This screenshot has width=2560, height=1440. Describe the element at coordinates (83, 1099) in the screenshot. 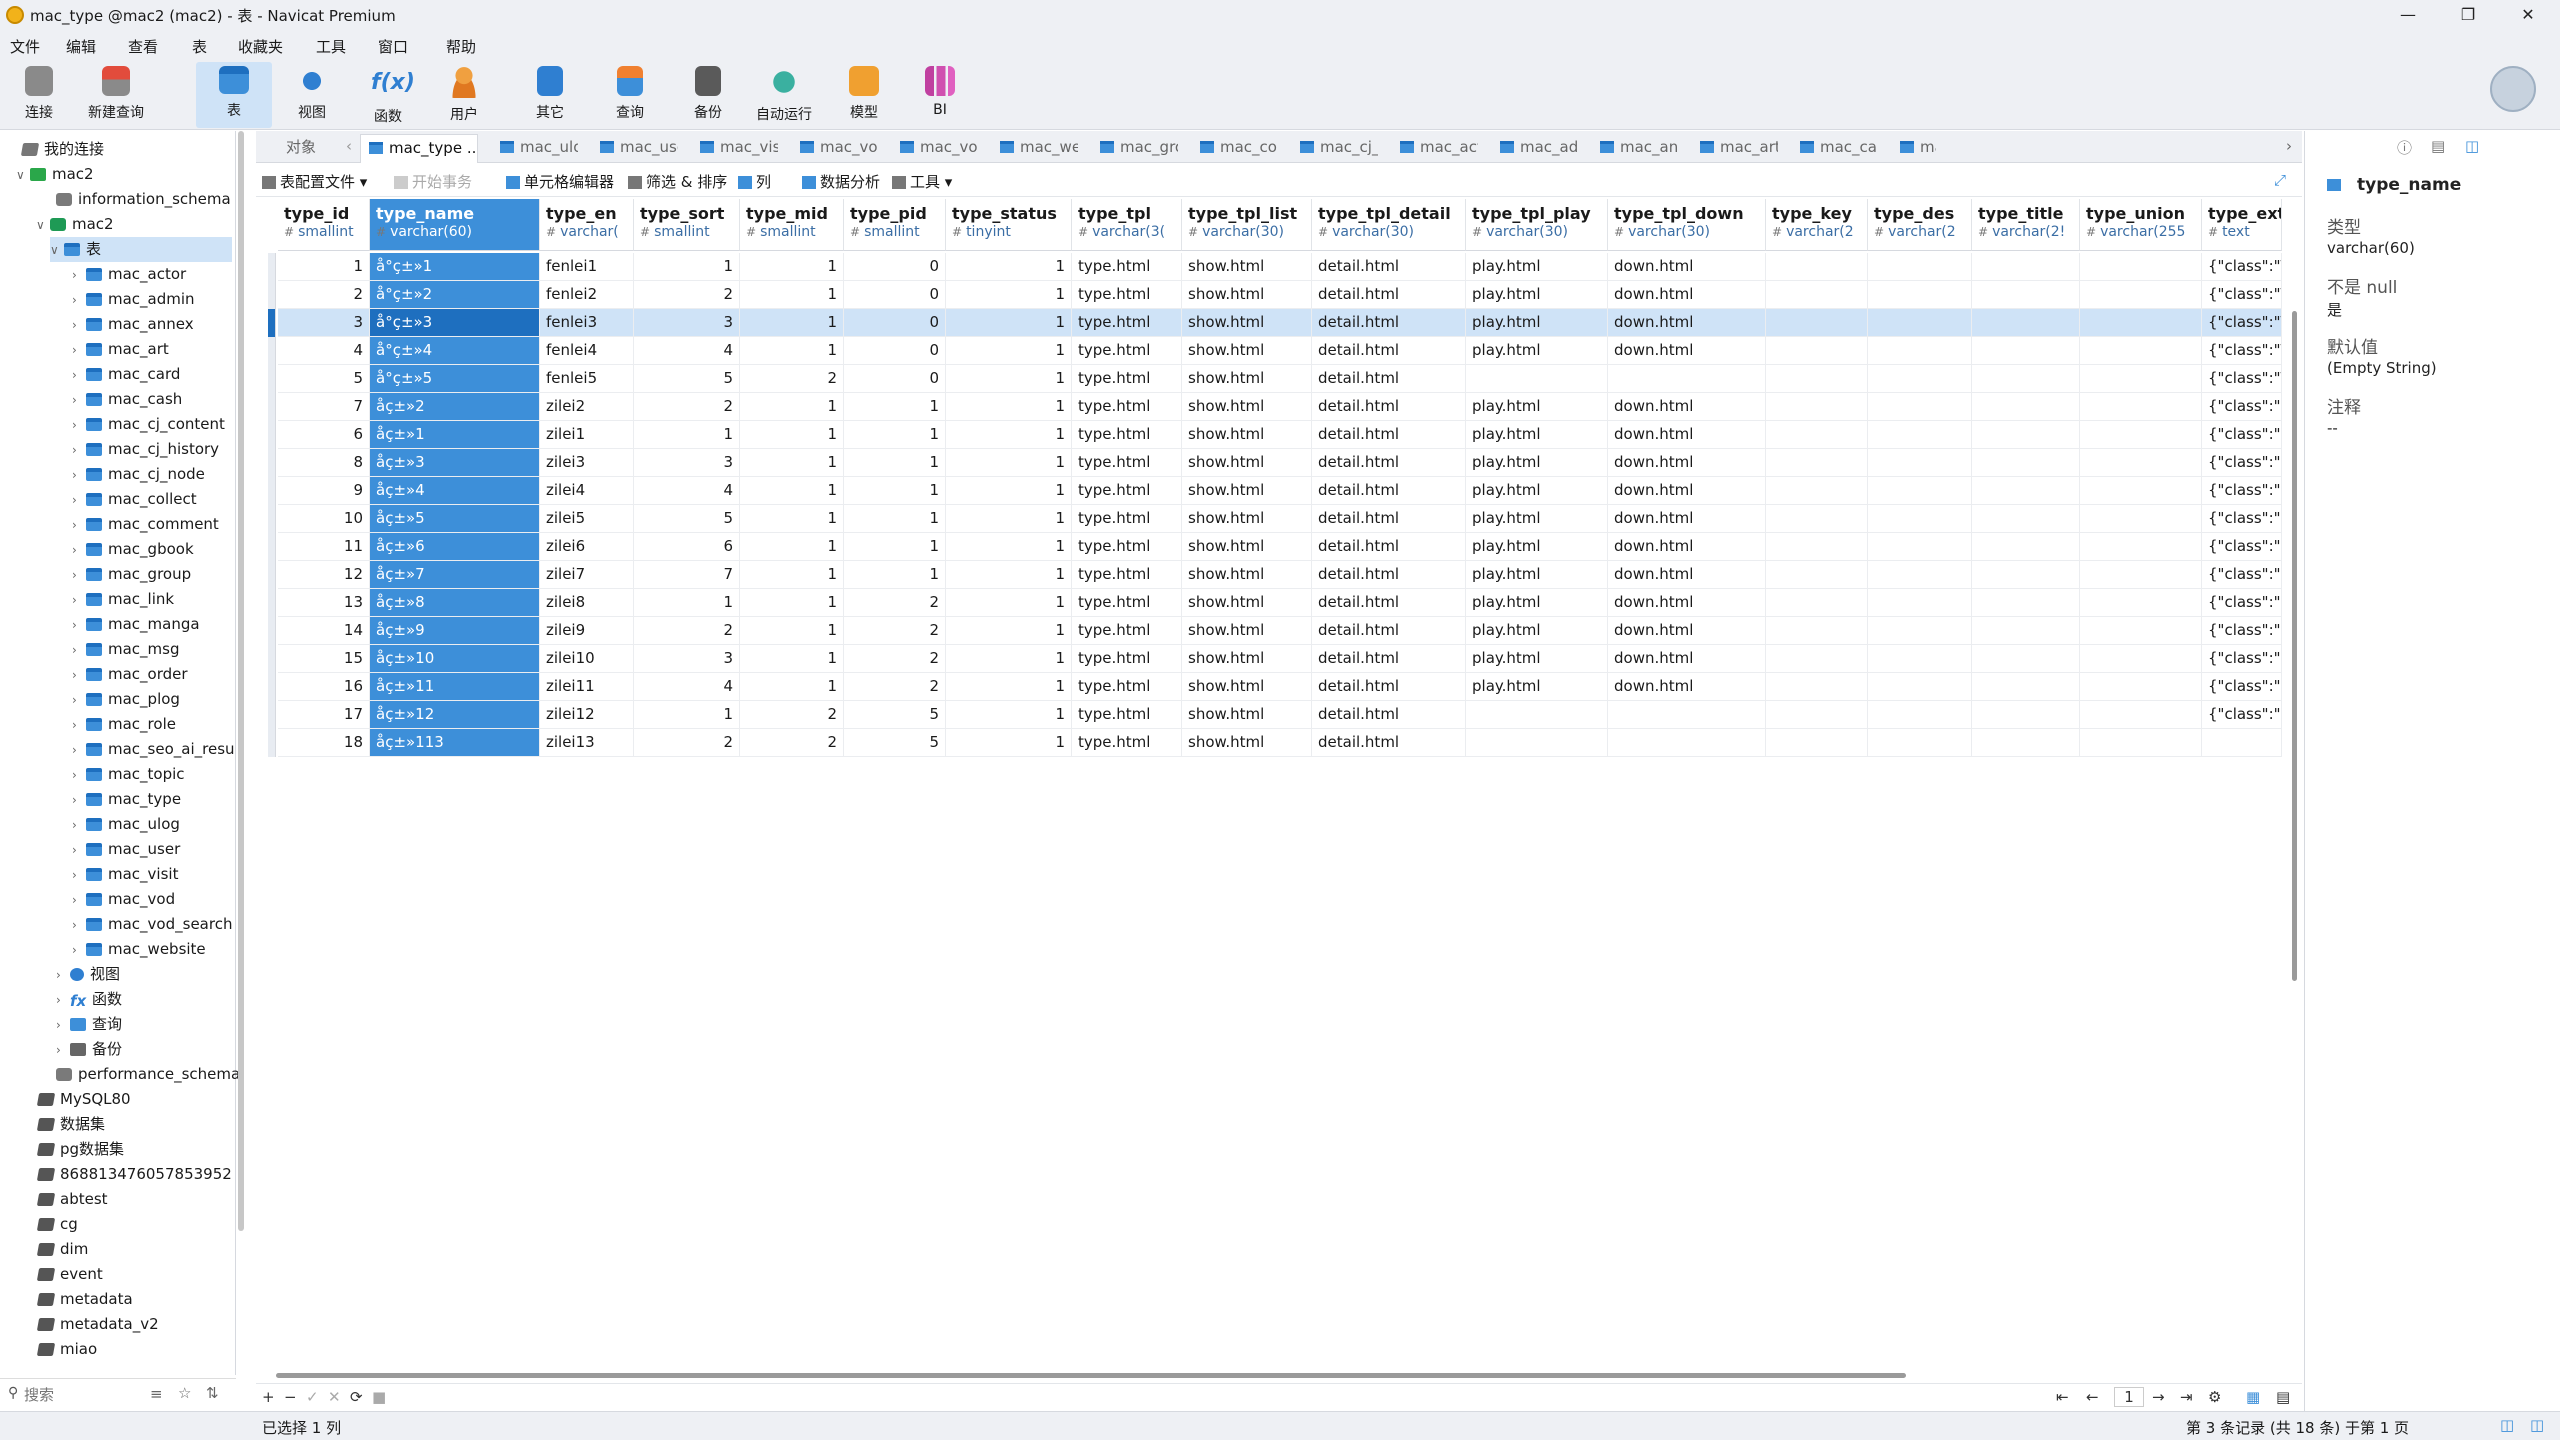

I see `tree-connection-item: MySQL80` at that location.